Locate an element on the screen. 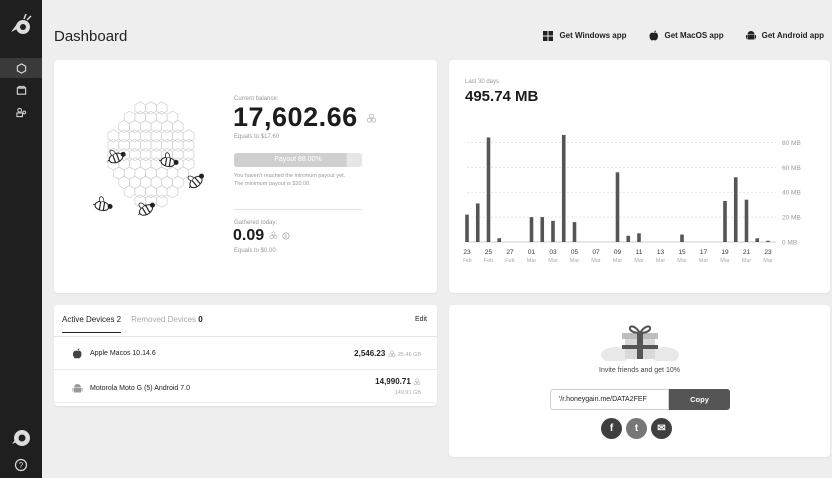 The image size is (832, 478). x-tick-day: 27 is located at coordinates (510, 252).